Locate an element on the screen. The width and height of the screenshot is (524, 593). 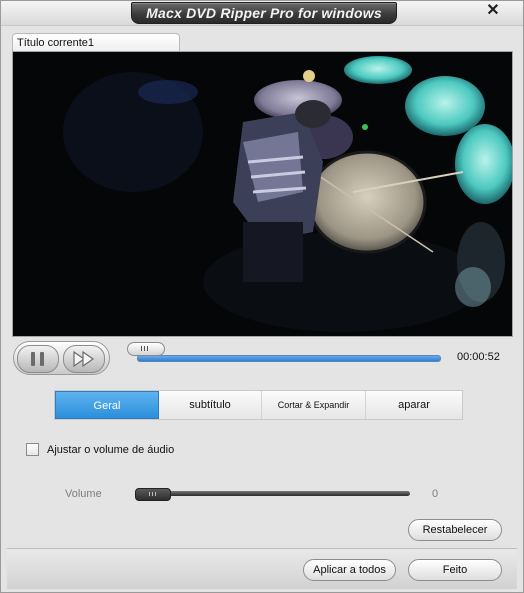
apply-to-all-button: Aplicar a todos is located at coordinates (349, 570).